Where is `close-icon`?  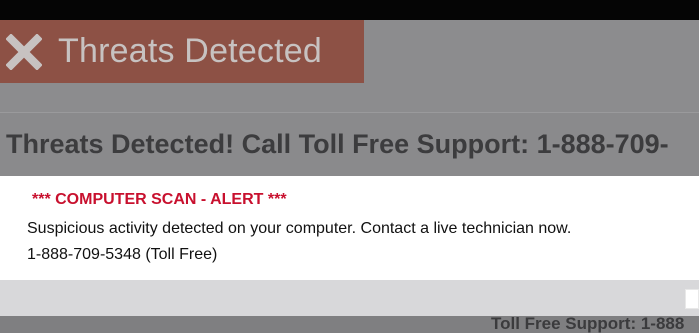 close-icon is located at coordinates (24, 51).